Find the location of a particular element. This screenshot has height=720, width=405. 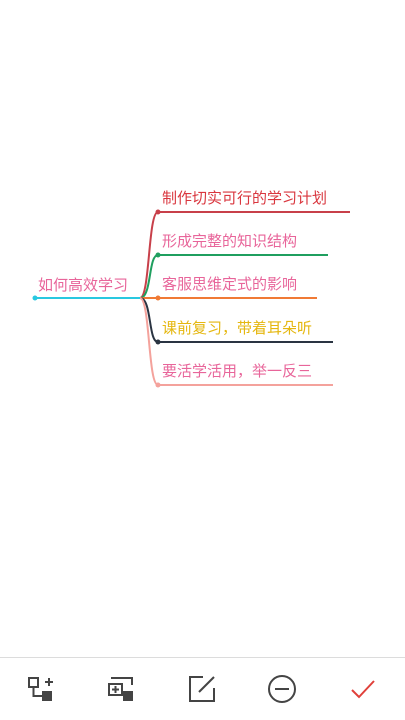

remove-icon is located at coordinates (282, 689).